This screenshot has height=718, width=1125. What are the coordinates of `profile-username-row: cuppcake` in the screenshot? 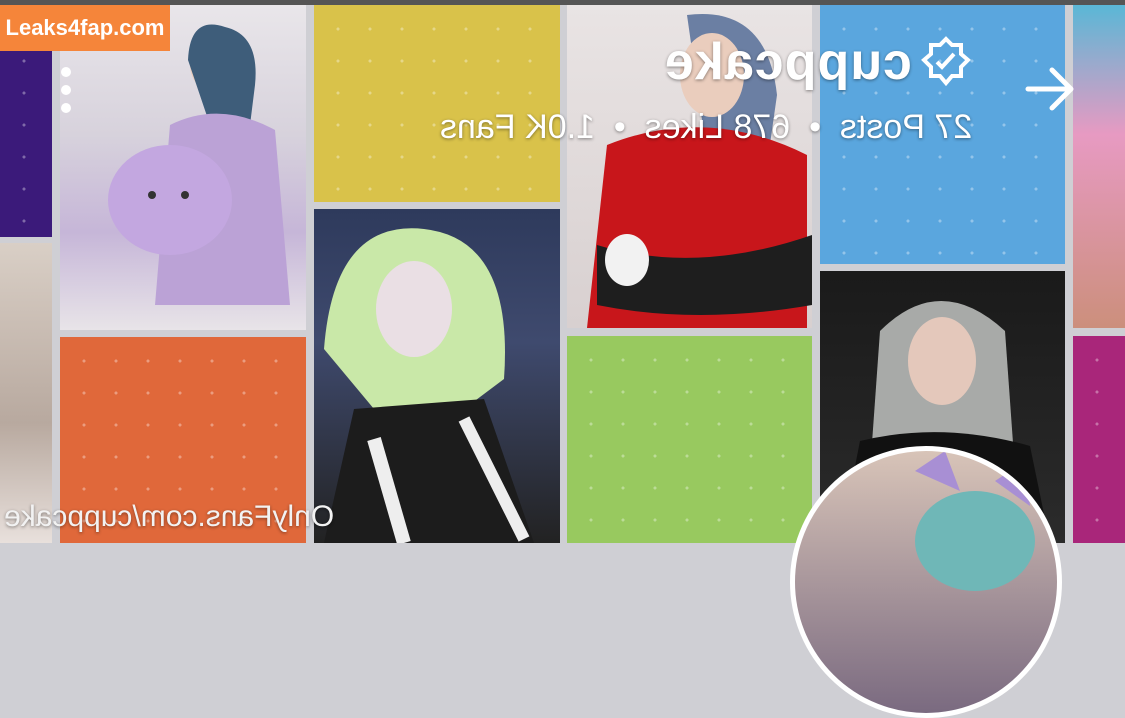 It's located at (802, 62).